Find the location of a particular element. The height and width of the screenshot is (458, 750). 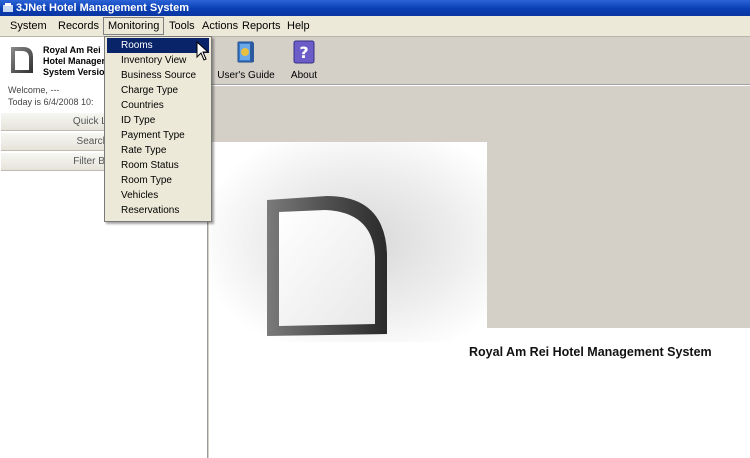

window-title: 3JNet Hotel Management System is located at coordinates (102, 8).